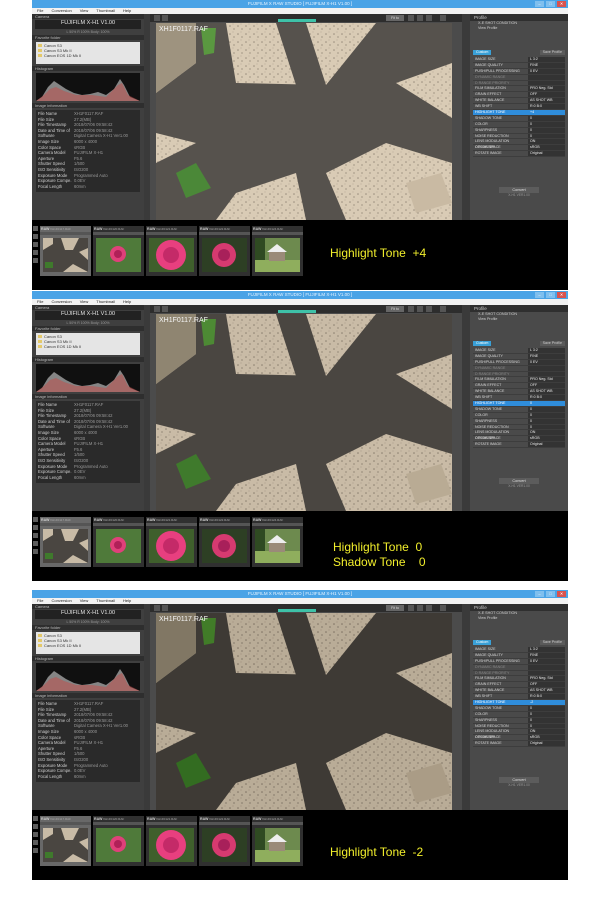 The width and height of the screenshot is (600, 900). Describe the element at coordinates (429, 18) in the screenshot. I see `compare-icon` at that location.